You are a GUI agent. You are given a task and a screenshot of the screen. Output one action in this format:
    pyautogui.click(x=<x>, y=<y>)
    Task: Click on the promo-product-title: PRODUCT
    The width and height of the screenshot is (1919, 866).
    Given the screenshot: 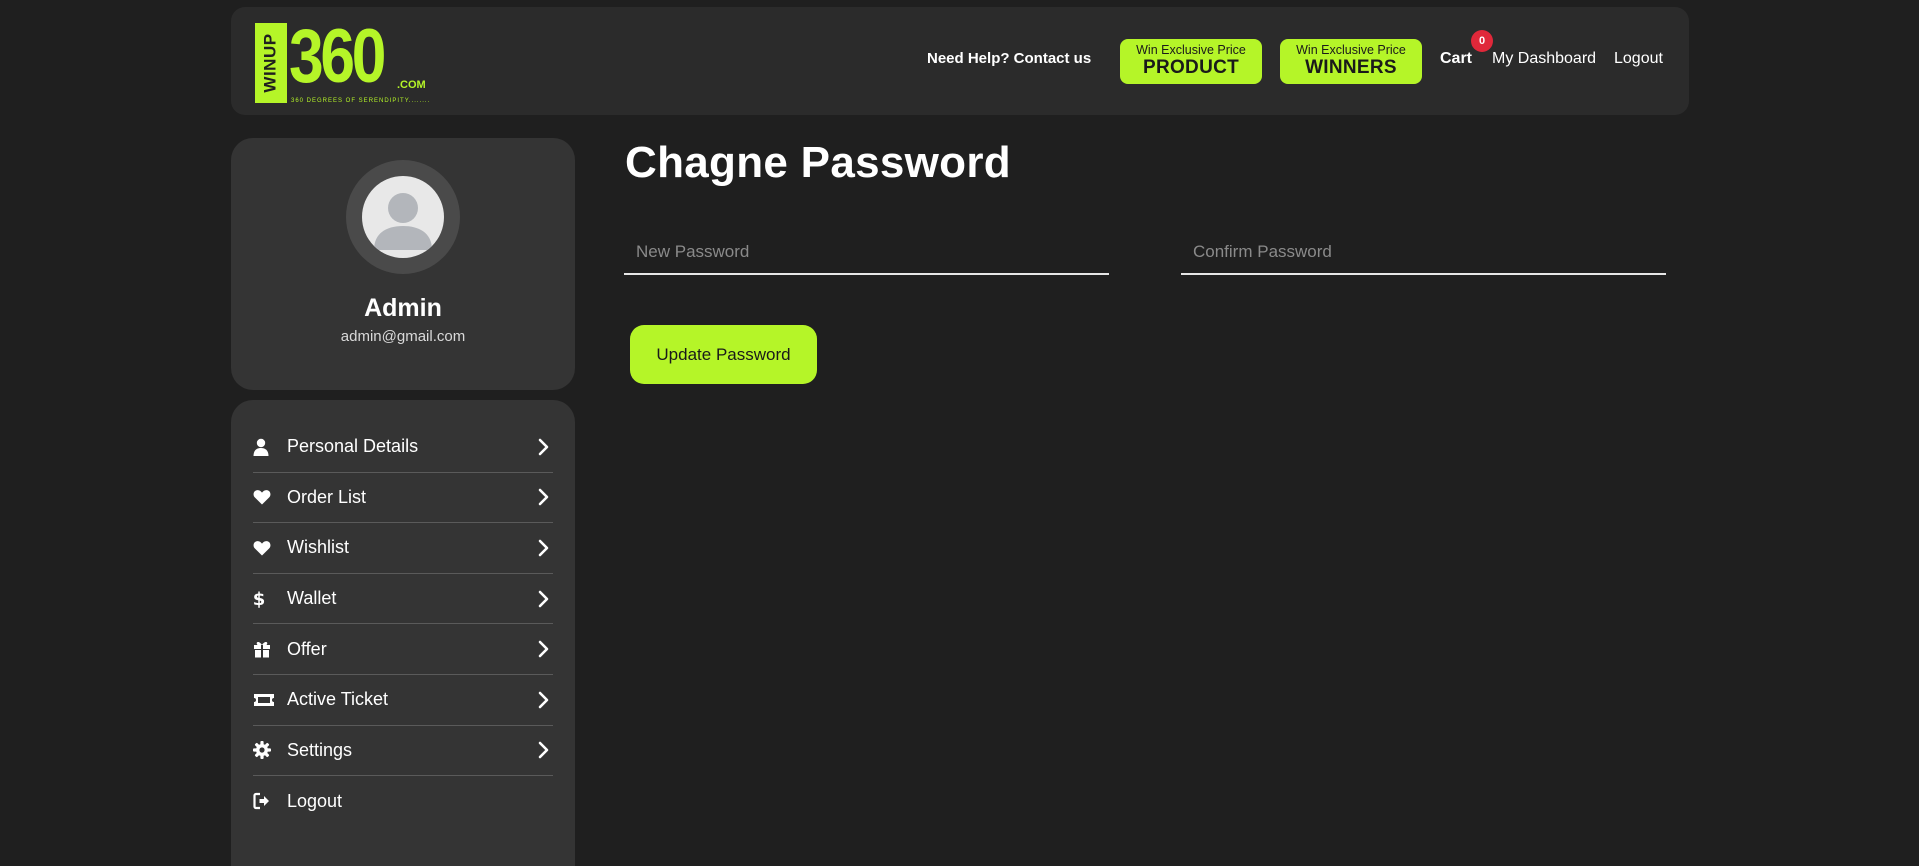 What is the action you would take?
    pyautogui.click(x=1191, y=67)
    